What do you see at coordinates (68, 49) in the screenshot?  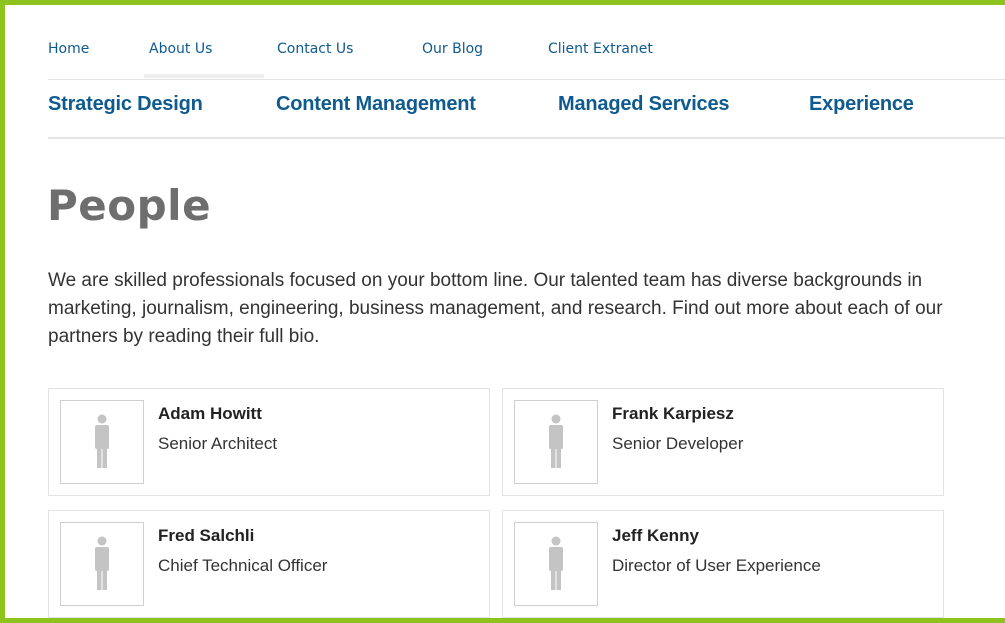 I see `top-nav-home: Home` at bounding box center [68, 49].